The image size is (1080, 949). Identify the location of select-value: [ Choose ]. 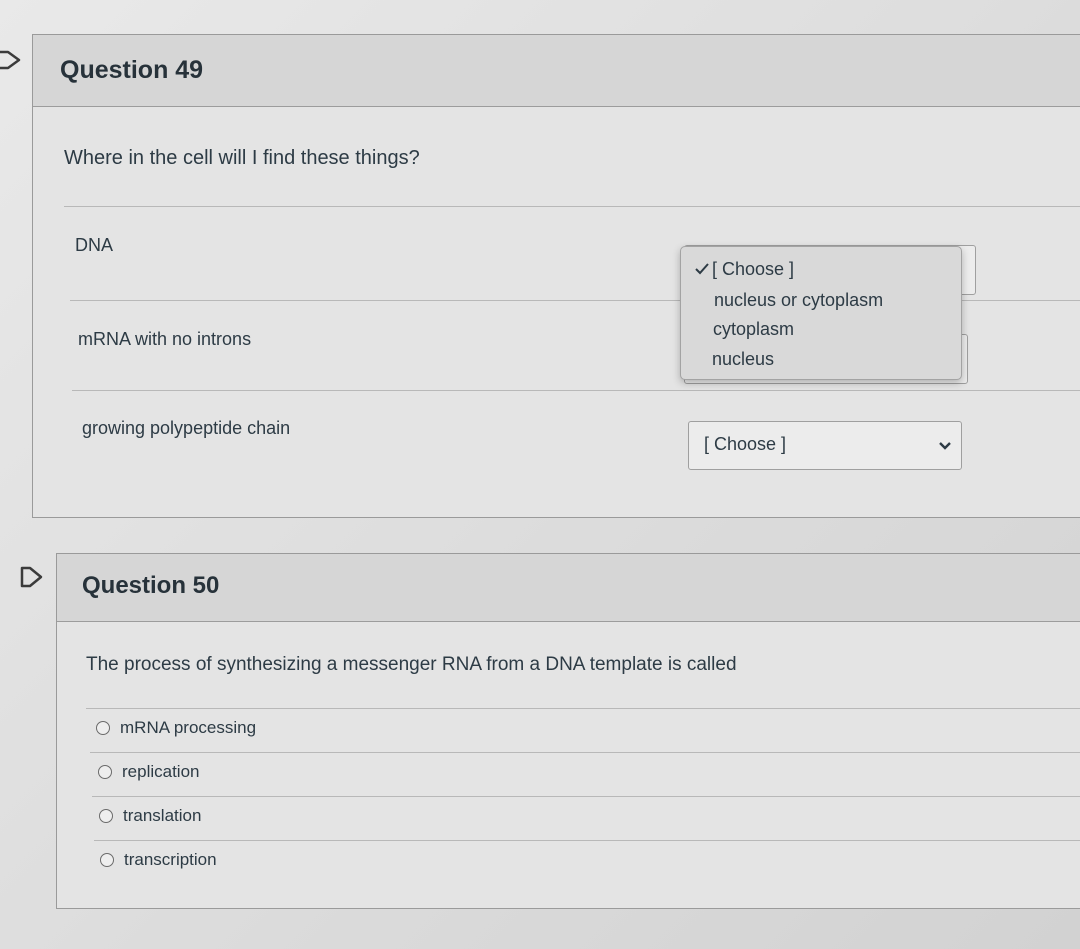
(745, 444).